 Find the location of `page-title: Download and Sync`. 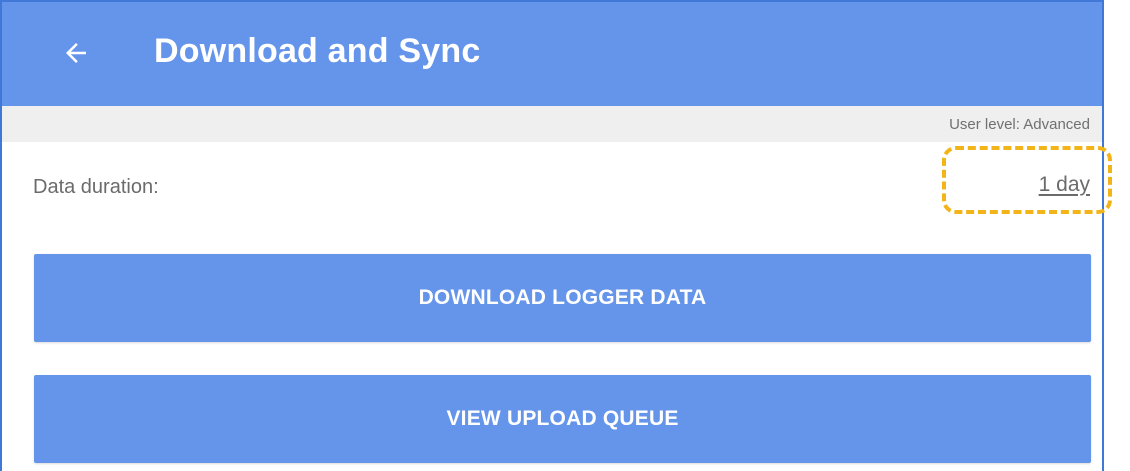

page-title: Download and Sync is located at coordinates (317, 51).